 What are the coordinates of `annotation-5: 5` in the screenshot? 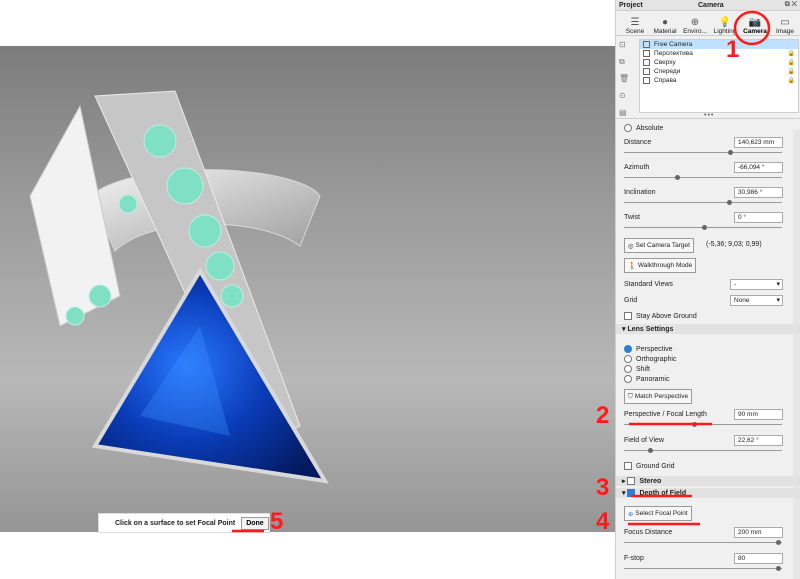 It's located at (277, 521).